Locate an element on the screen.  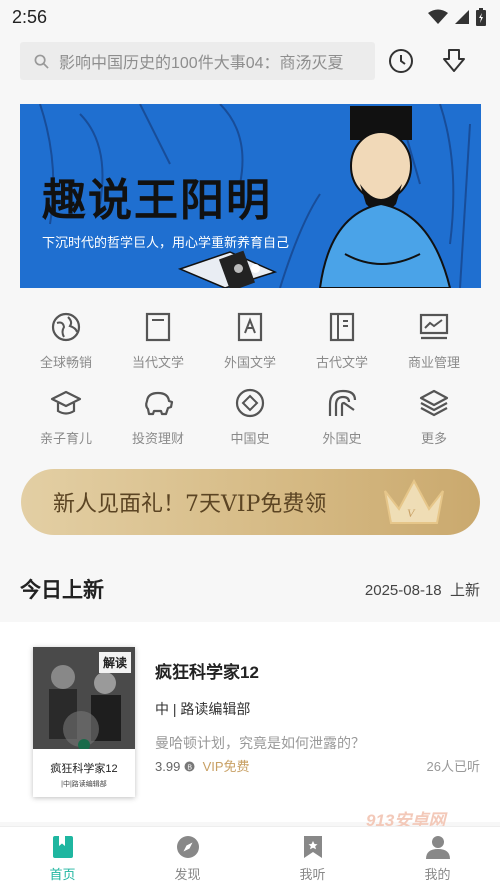
tab-profile: 我的 is located at coordinates (437, 858).